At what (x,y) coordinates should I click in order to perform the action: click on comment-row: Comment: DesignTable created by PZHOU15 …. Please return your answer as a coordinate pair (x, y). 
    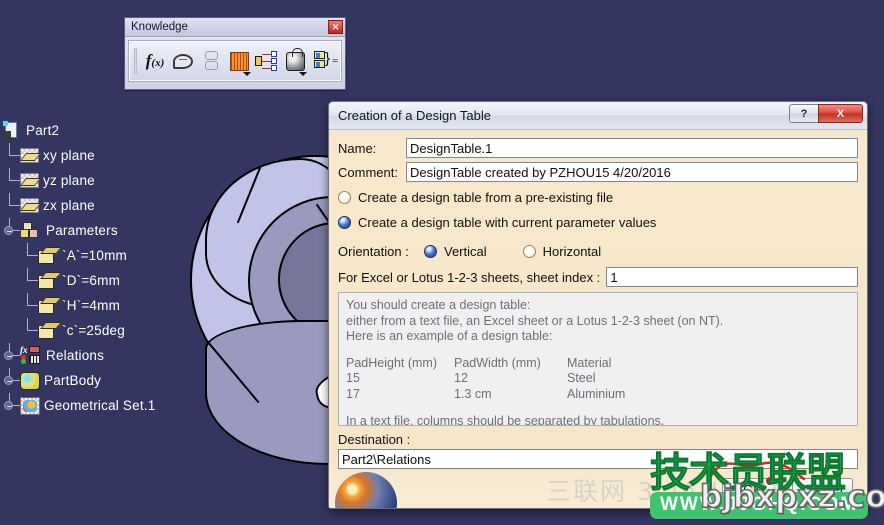
    Looking at the image, I should click on (598, 172).